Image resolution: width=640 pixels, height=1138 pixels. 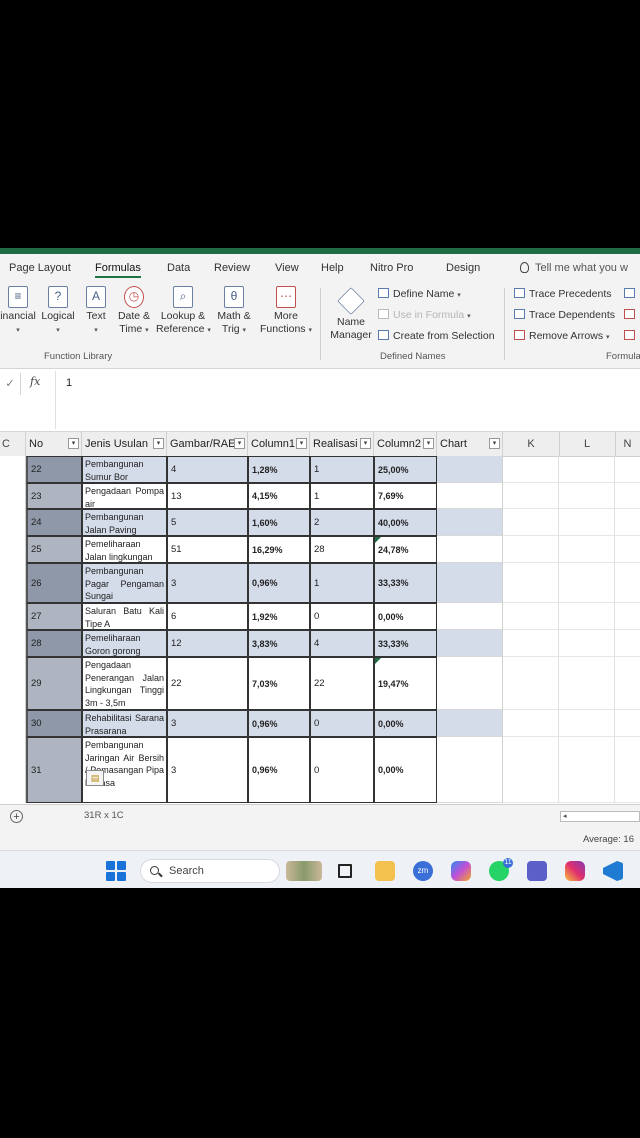 What do you see at coordinates (124, 643) in the screenshot?
I see `cell-jenis-usulan: Pemeliharaan Goron gorong` at bounding box center [124, 643].